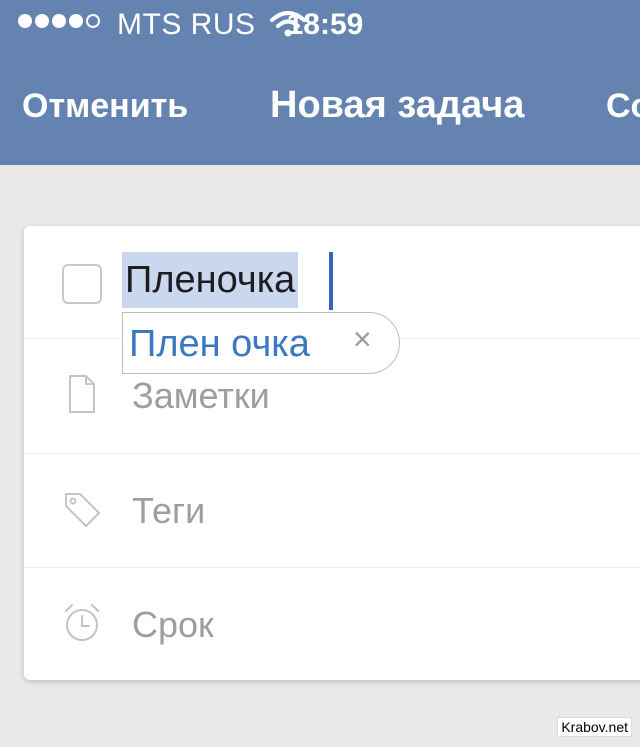 This screenshot has width=640, height=747. What do you see at coordinates (219, 344) in the screenshot?
I see `suggestion-text: Плен очка` at bounding box center [219, 344].